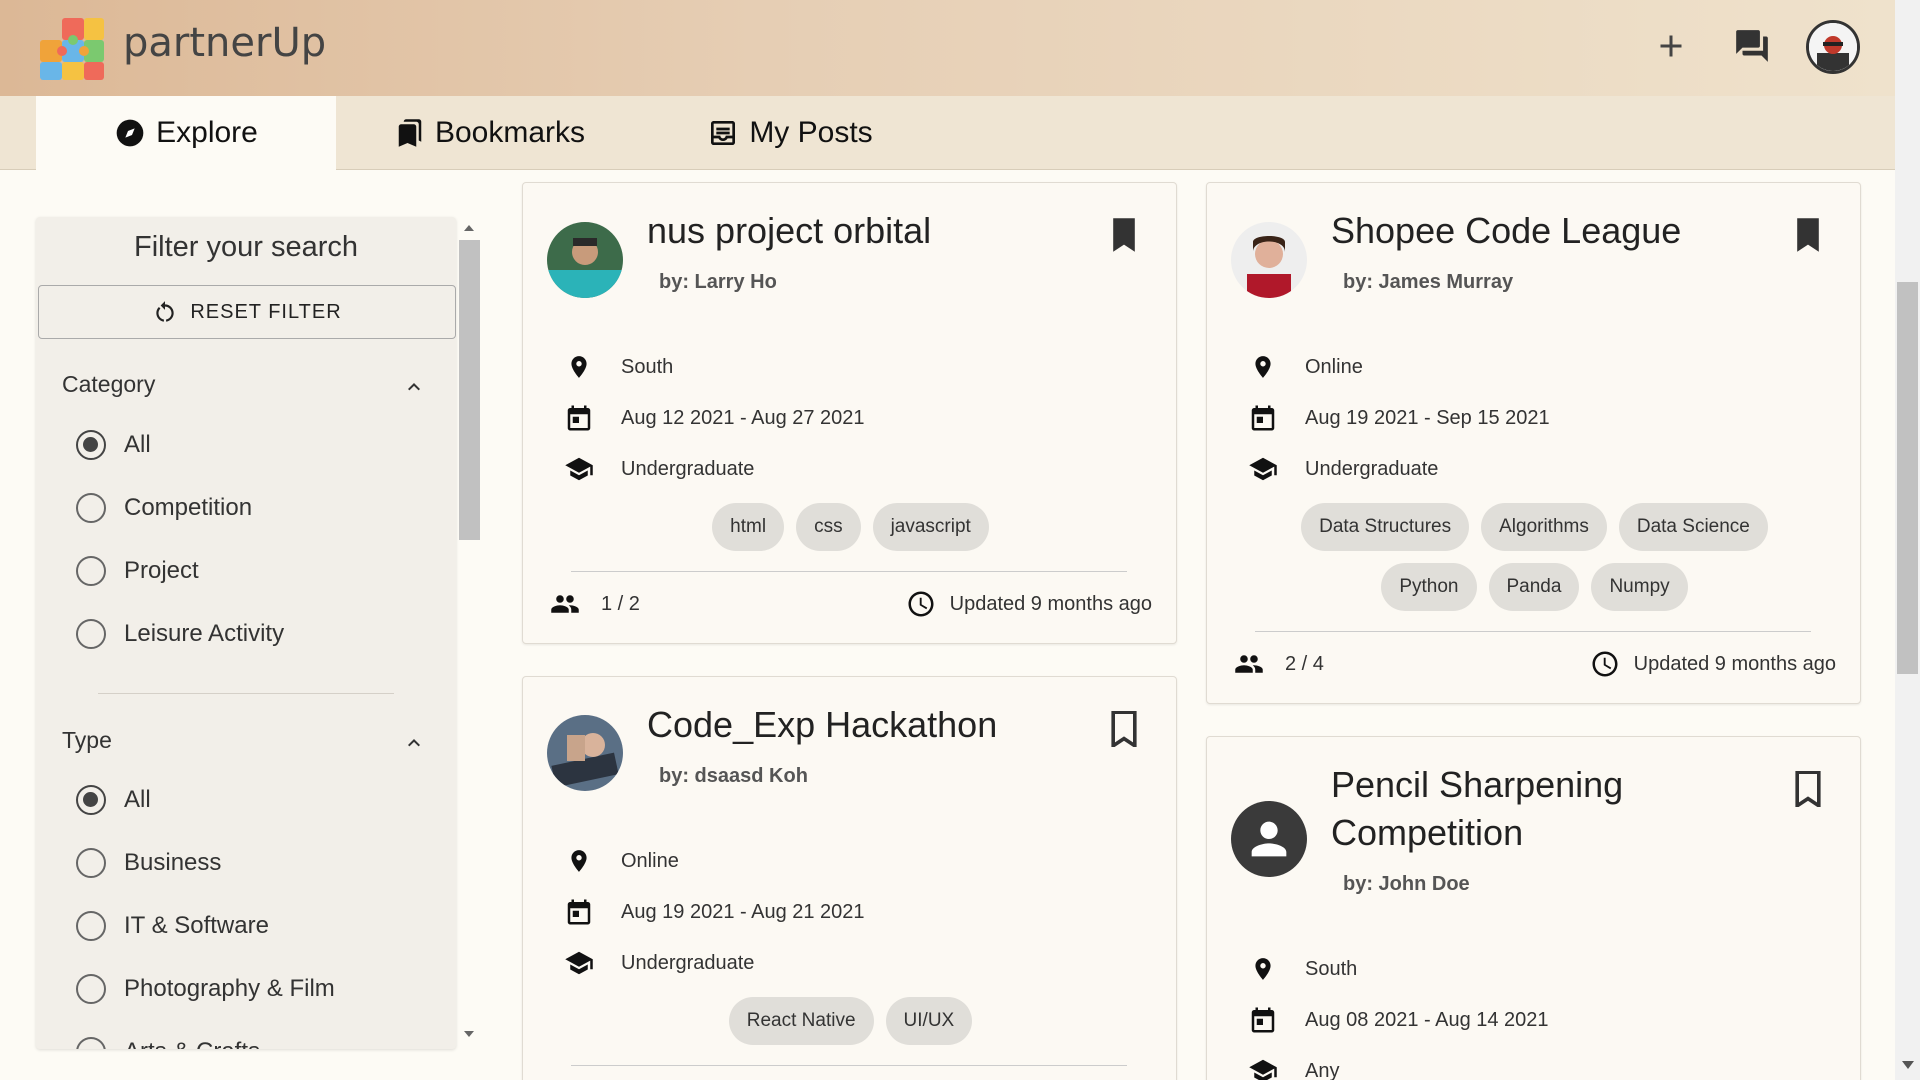 Image resolution: width=1920 pixels, height=1080 pixels. What do you see at coordinates (1304, 663) in the screenshot?
I see `member-count: 2 / 4` at bounding box center [1304, 663].